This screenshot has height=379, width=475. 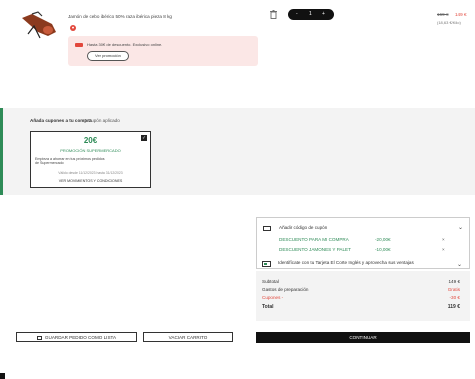 What do you see at coordinates (363, 337) in the screenshot?
I see `continue-button: CONTINUAR` at bounding box center [363, 337].